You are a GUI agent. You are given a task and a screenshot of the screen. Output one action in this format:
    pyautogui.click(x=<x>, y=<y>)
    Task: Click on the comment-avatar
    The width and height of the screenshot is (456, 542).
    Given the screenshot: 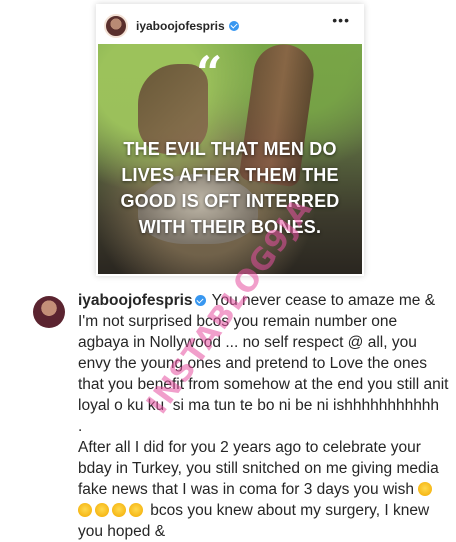 What is the action you would take?
    pyautogui.click(x=49, y=312)
    